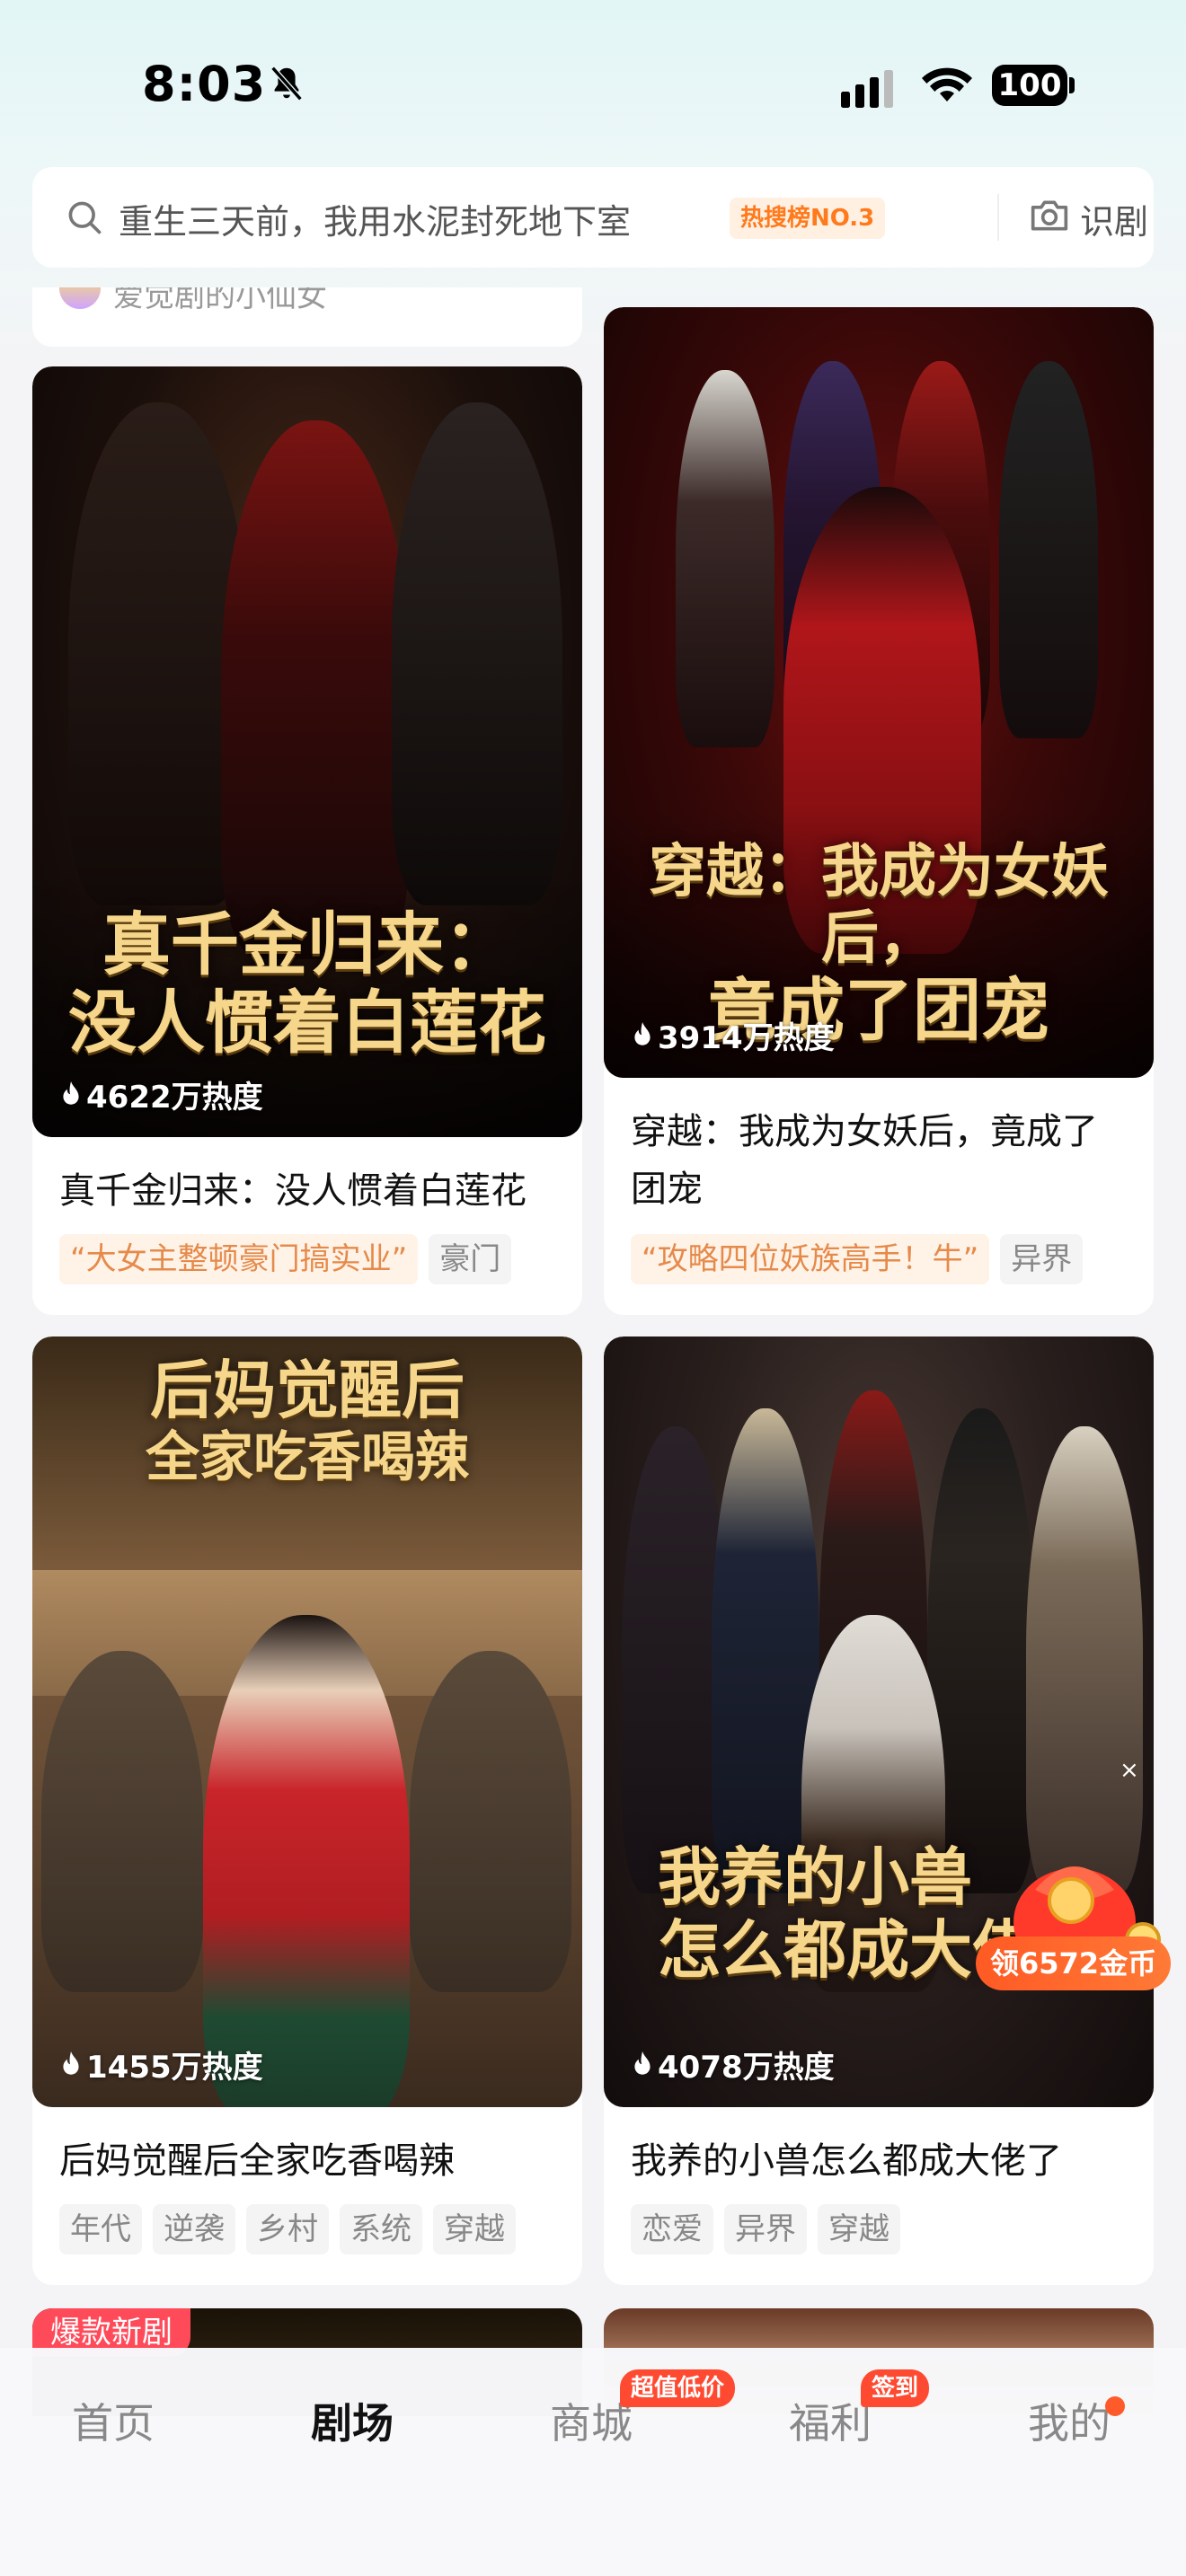  I want to click on tag: 年代, so click(100, 2229).